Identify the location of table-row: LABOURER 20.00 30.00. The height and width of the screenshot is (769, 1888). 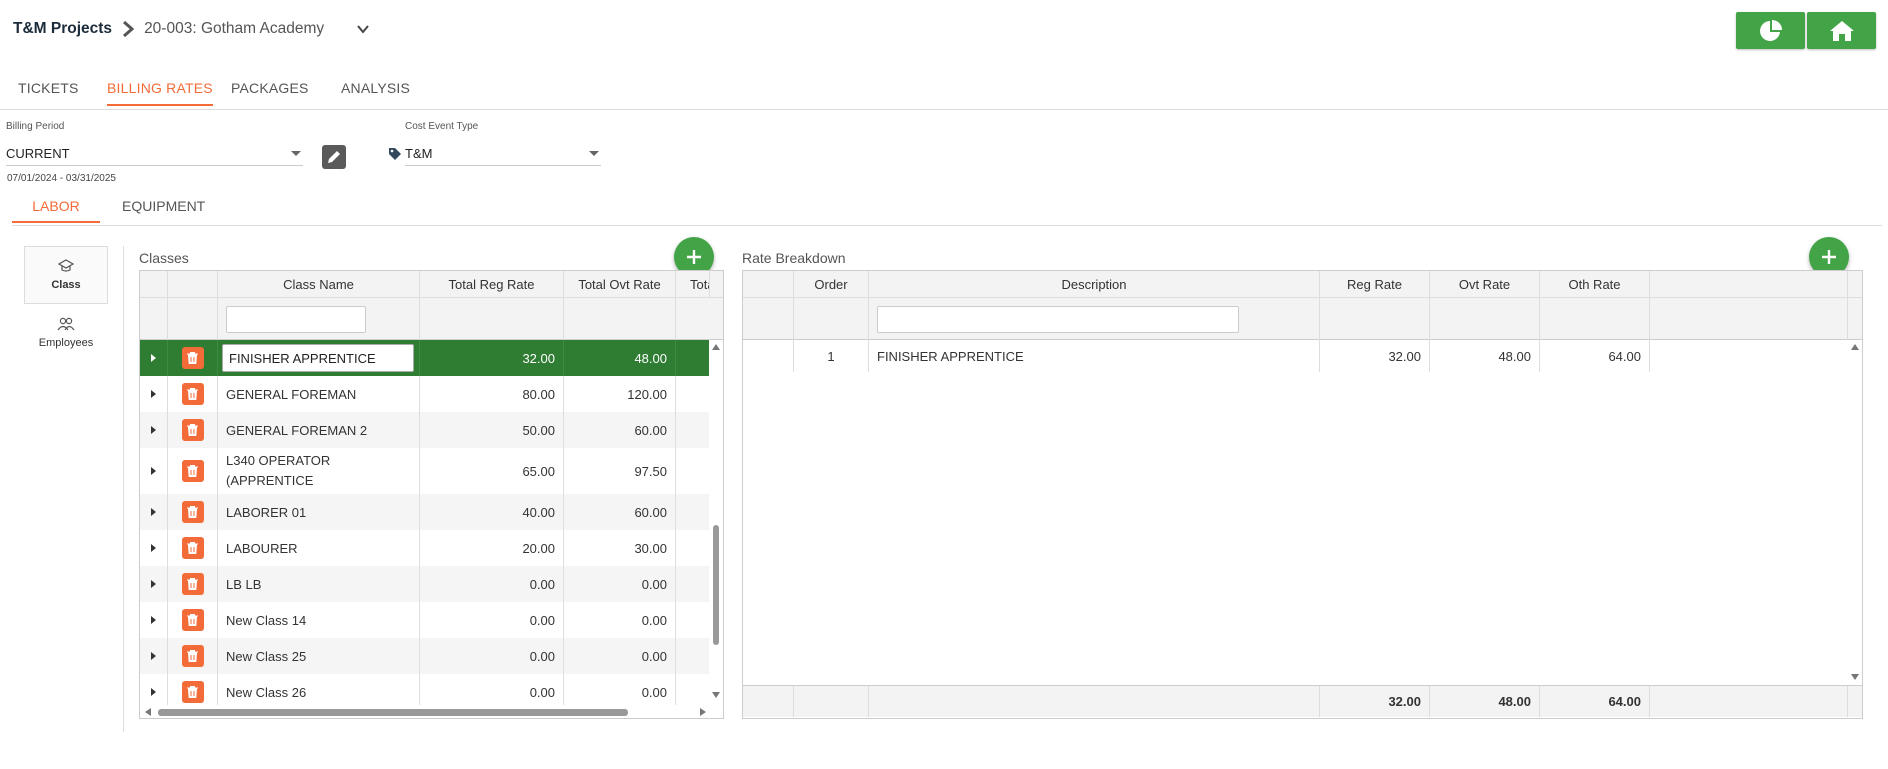
(425, 548).